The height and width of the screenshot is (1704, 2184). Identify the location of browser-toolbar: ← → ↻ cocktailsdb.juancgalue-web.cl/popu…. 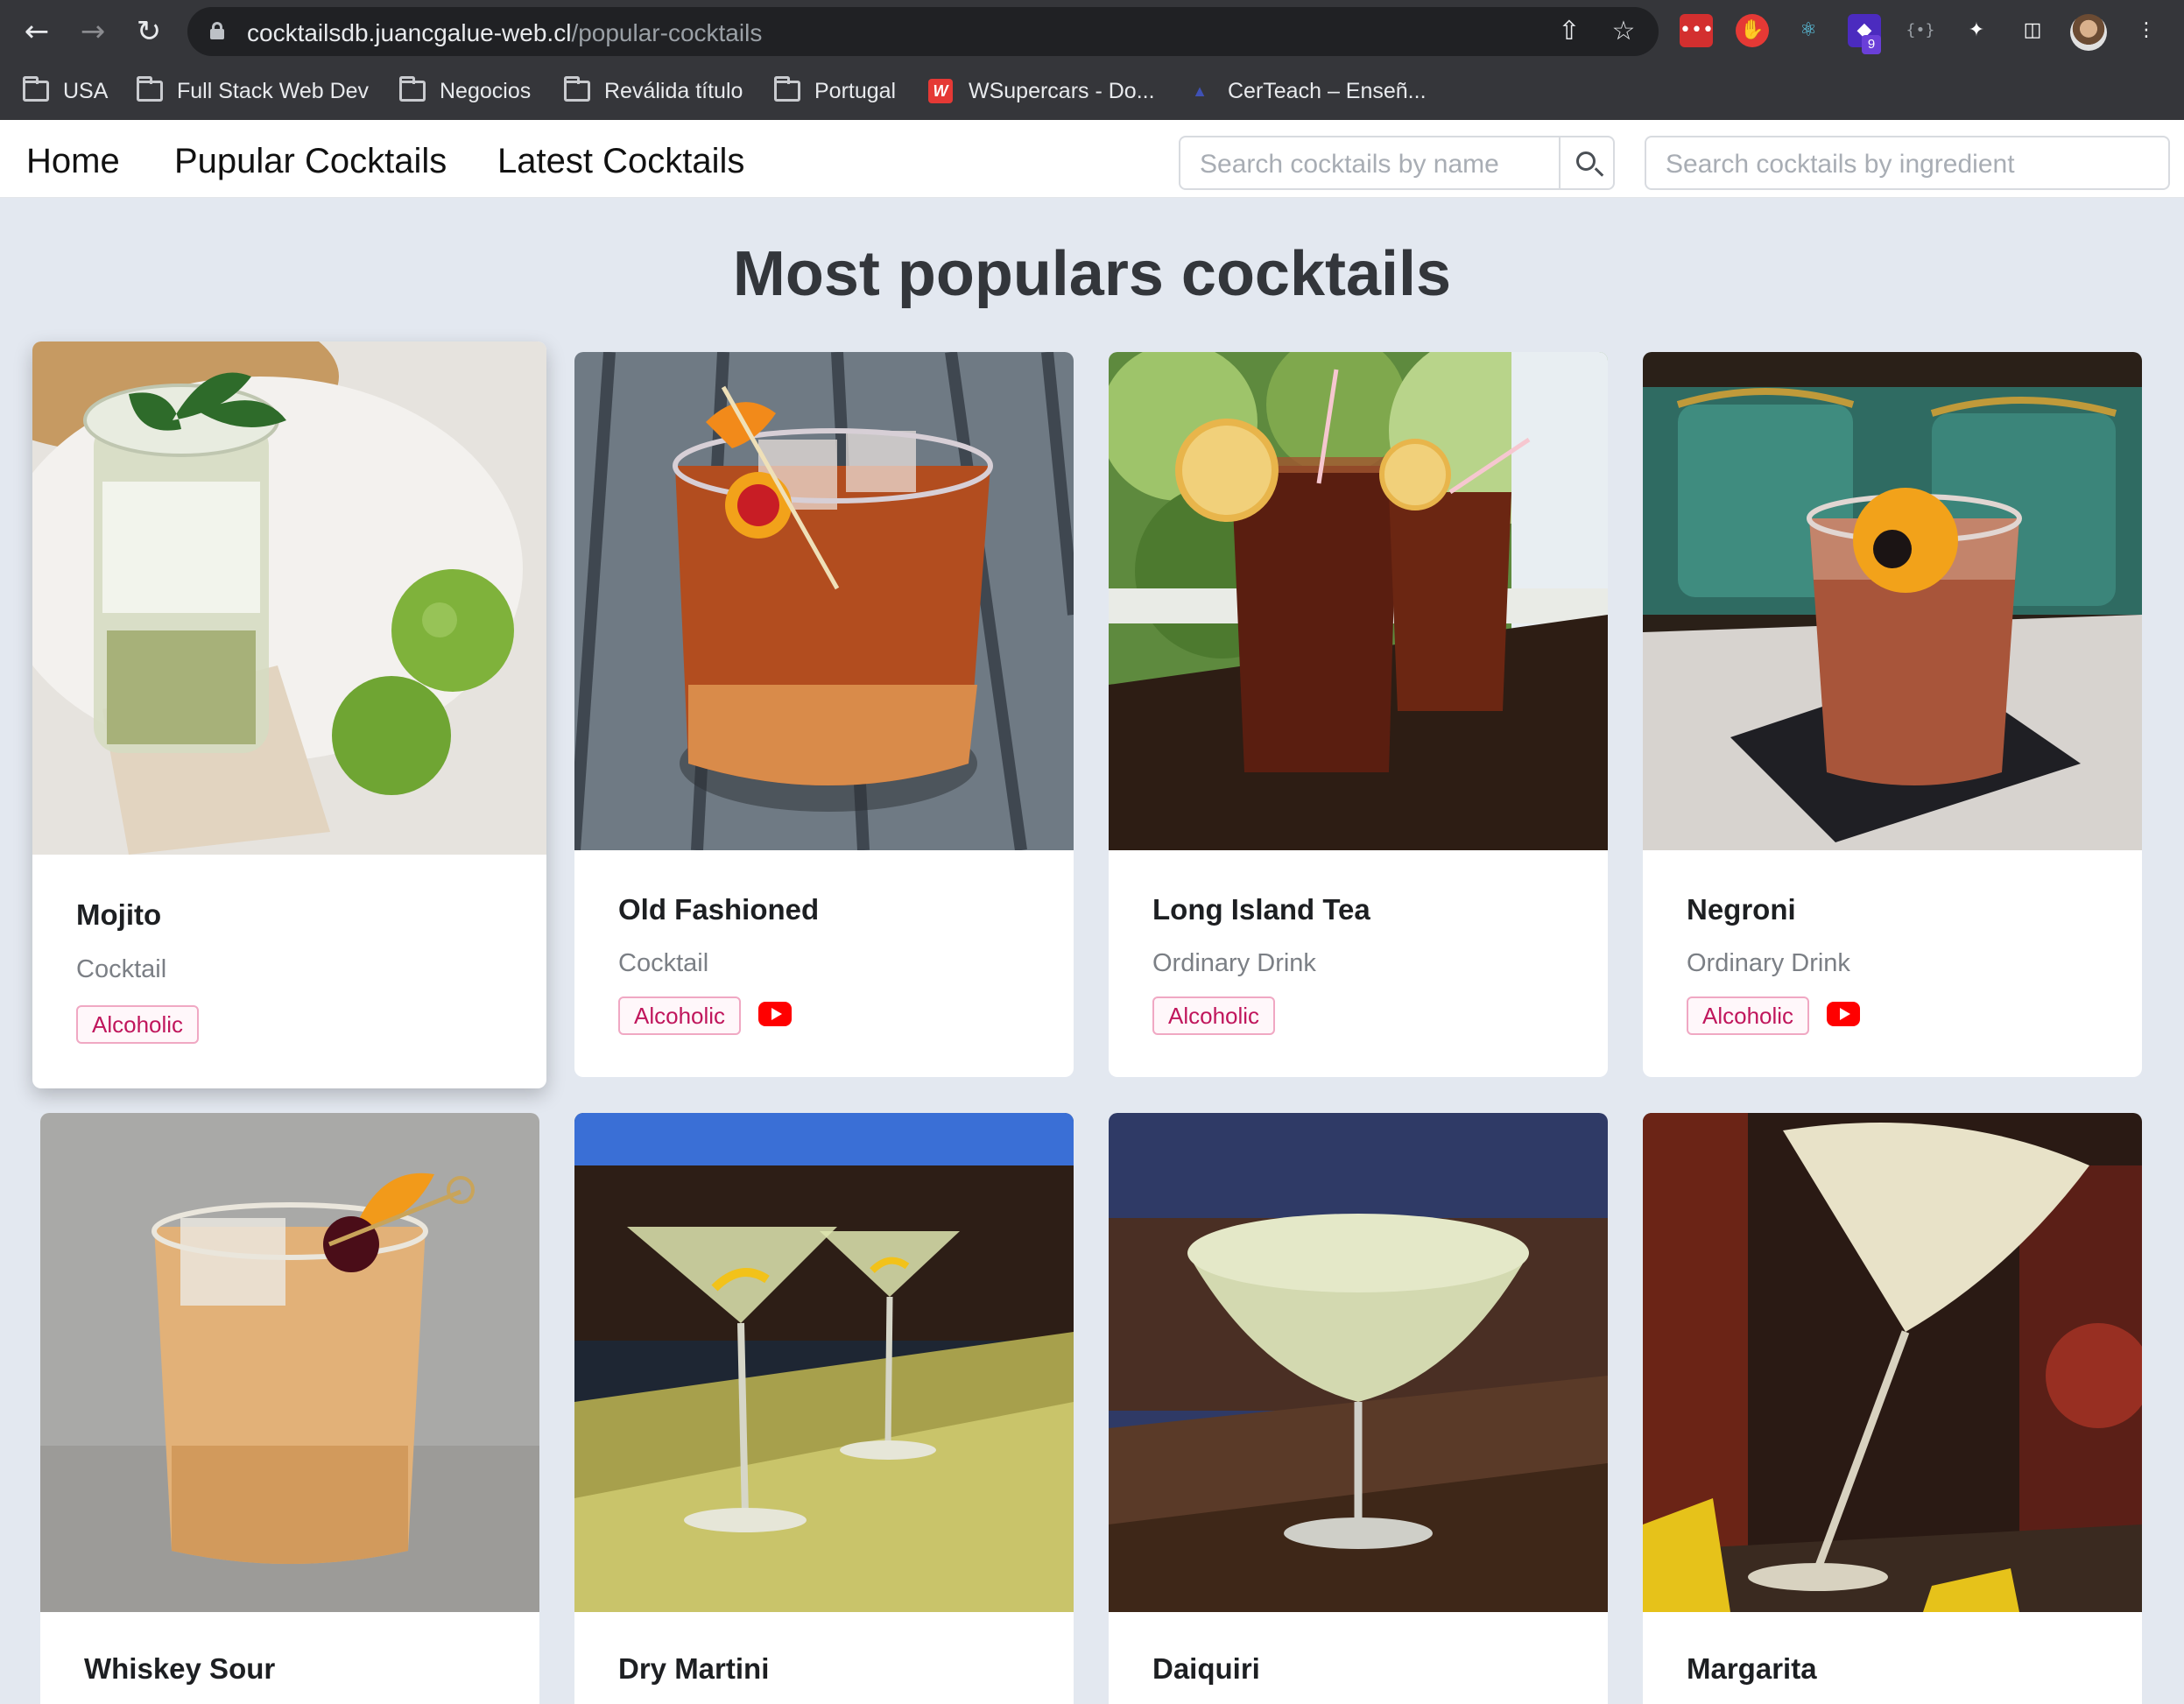
(1092, 31).